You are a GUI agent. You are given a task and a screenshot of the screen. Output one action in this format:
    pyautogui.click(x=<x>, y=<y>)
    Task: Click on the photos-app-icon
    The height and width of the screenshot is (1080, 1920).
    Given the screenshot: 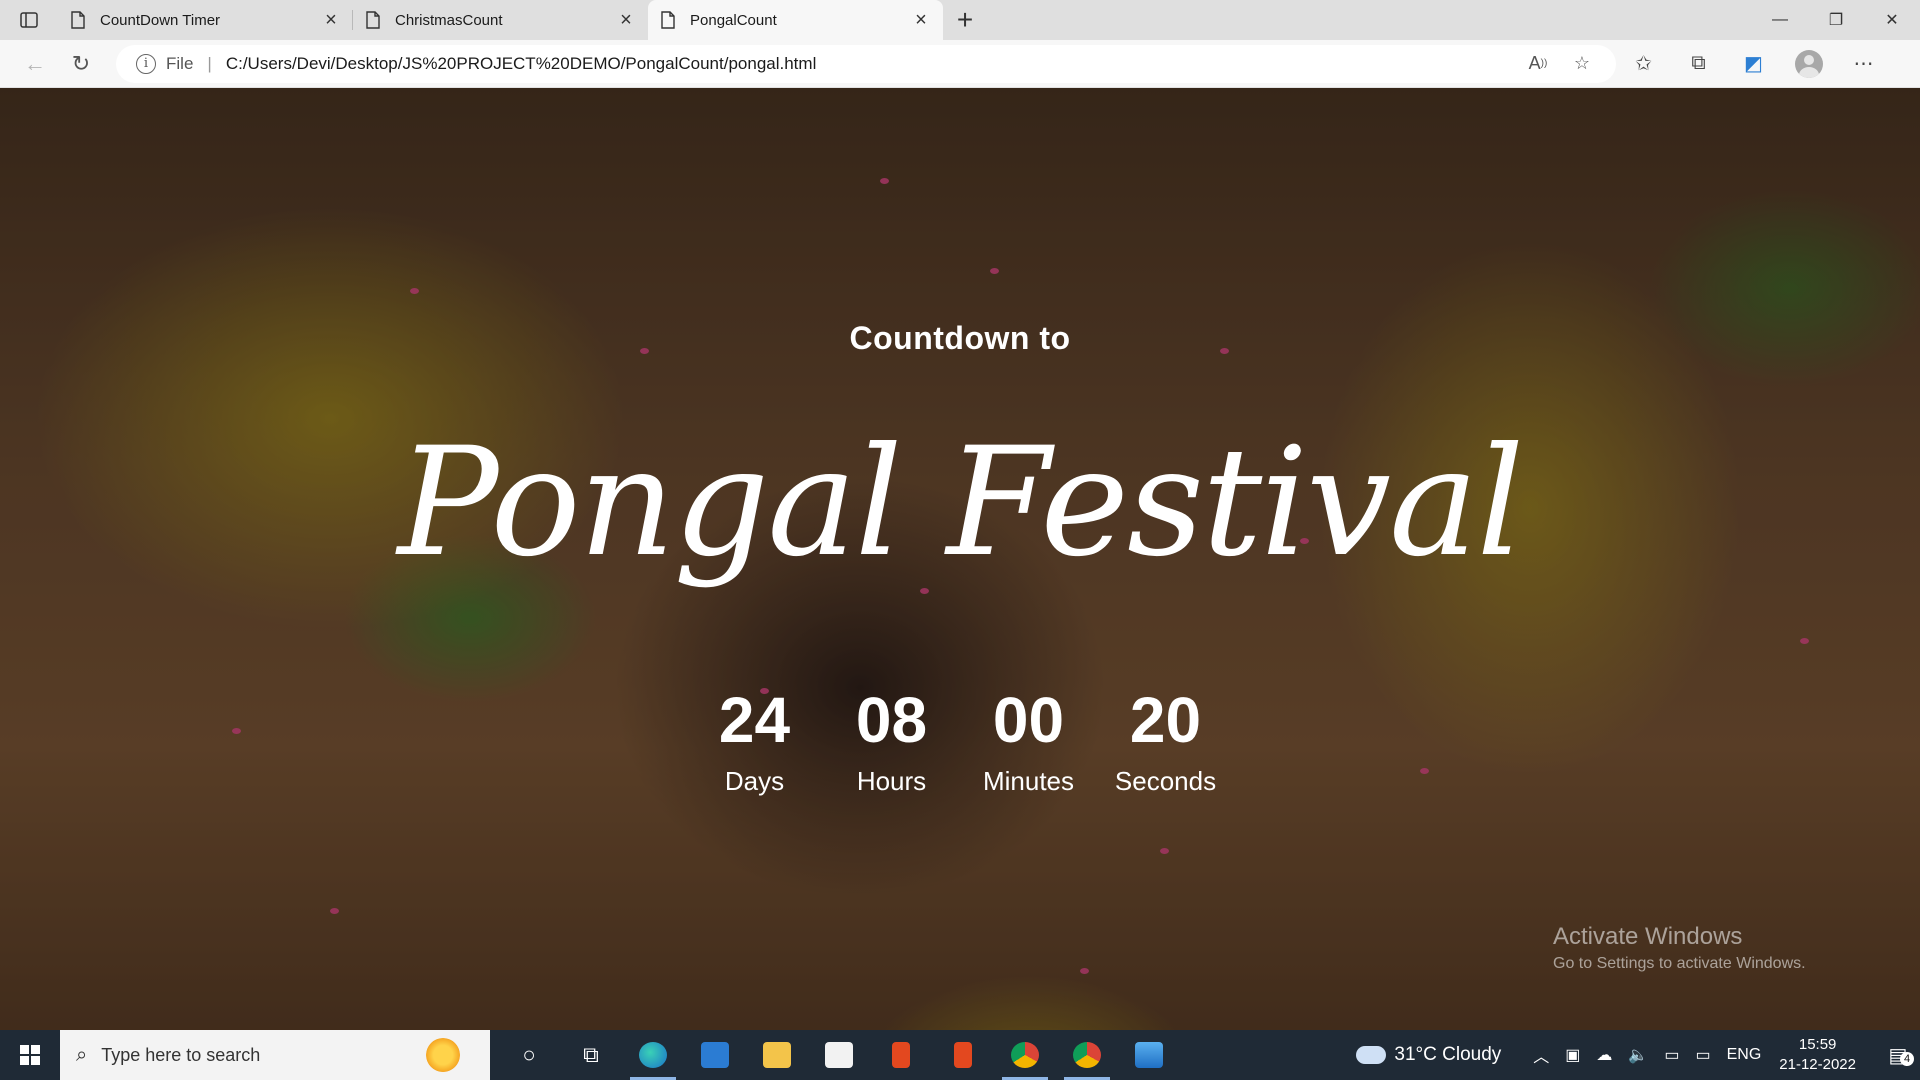 What is the action you would take?
    pyautogui.click(x=1149, y=1055)
    